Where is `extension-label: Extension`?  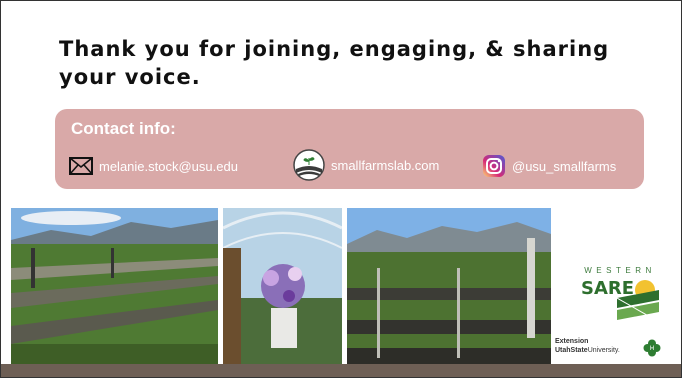 extension-label: Extension is located at coordinates (572, 341).